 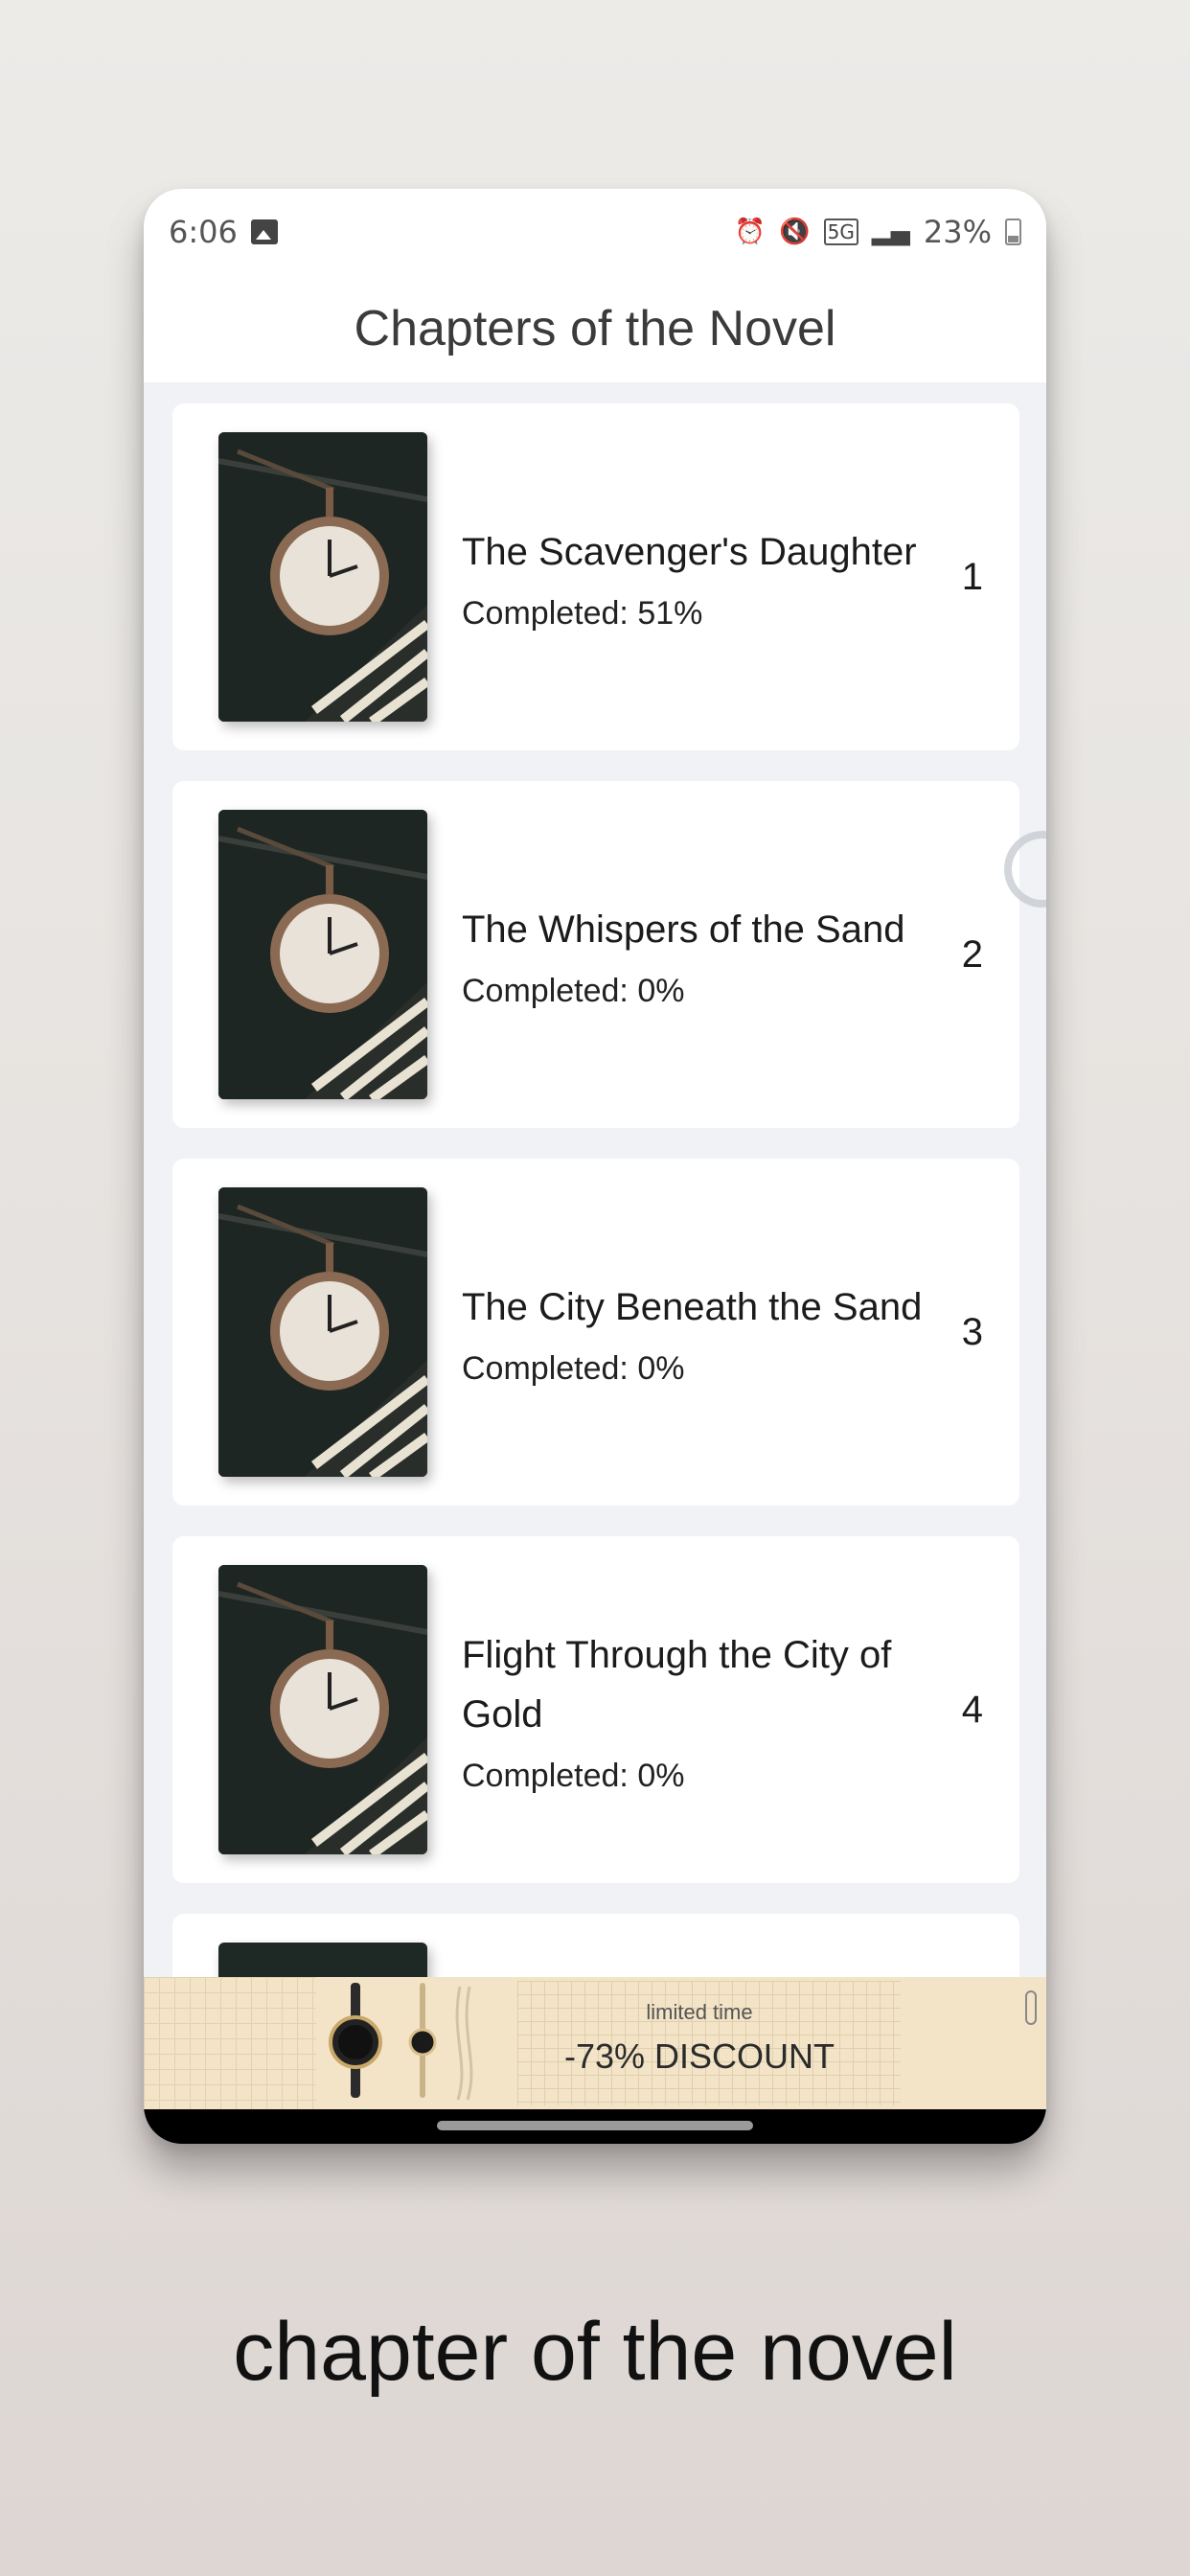 I want to click on chapter-title: The City Beneath the Sand, so click(x=693, y=1306).